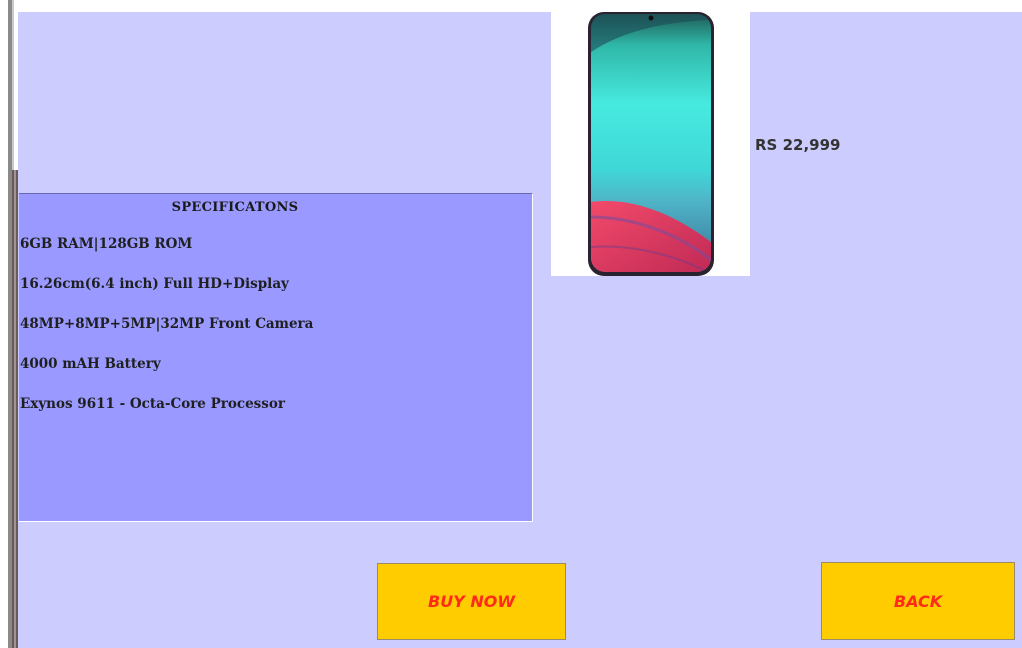 Image resolution: width=1022 pixels, height=648 pixels. I want to click on spec-line-display: 16.26cm(6.4 inch) Full HD+Display, so click(154, 284).